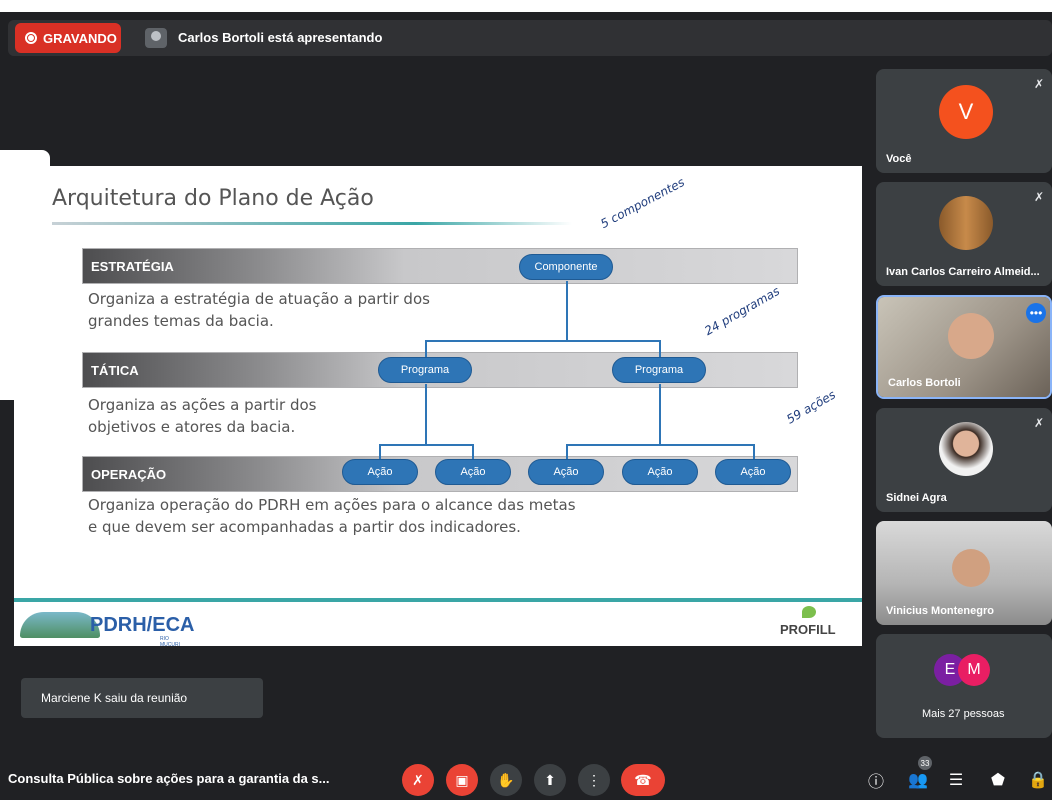 Image resolution: width=1052 pixels, height=800 pixels. I want to click on chat-icon: ☰, so click(956, 780).